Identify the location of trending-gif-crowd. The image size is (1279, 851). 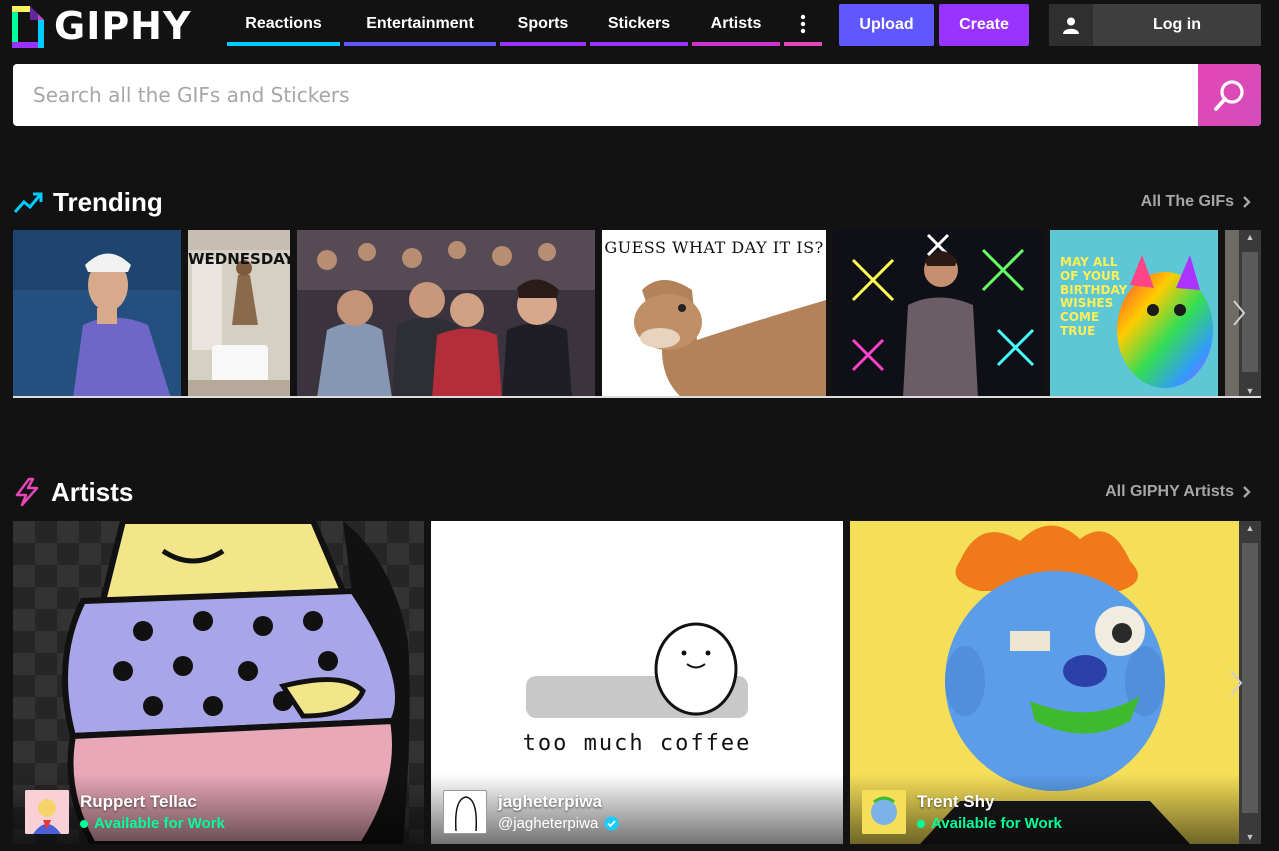
(446, 314).